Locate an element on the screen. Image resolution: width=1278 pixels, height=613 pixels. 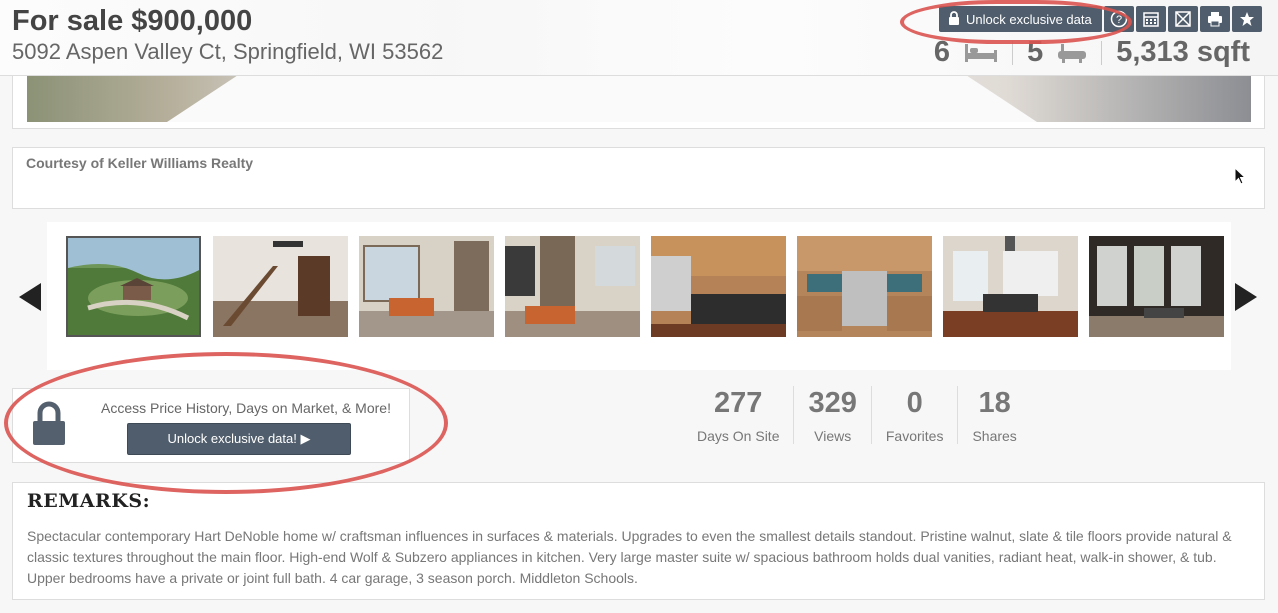
bed-icon is located at coordinates (981, 53).